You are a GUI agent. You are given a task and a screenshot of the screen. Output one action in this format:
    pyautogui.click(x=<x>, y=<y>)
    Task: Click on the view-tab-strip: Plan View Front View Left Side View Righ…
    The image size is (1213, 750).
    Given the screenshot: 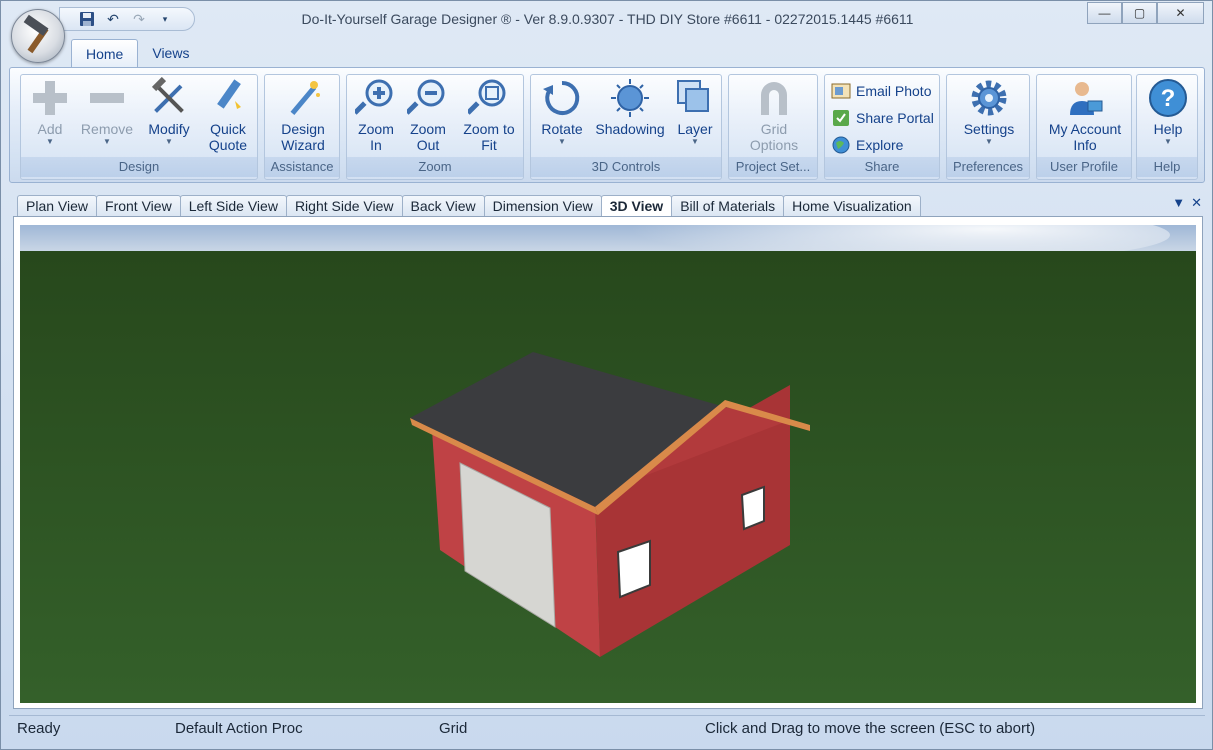 What is the action you would take?
    pyautogui.click(x=469, y=206)
    